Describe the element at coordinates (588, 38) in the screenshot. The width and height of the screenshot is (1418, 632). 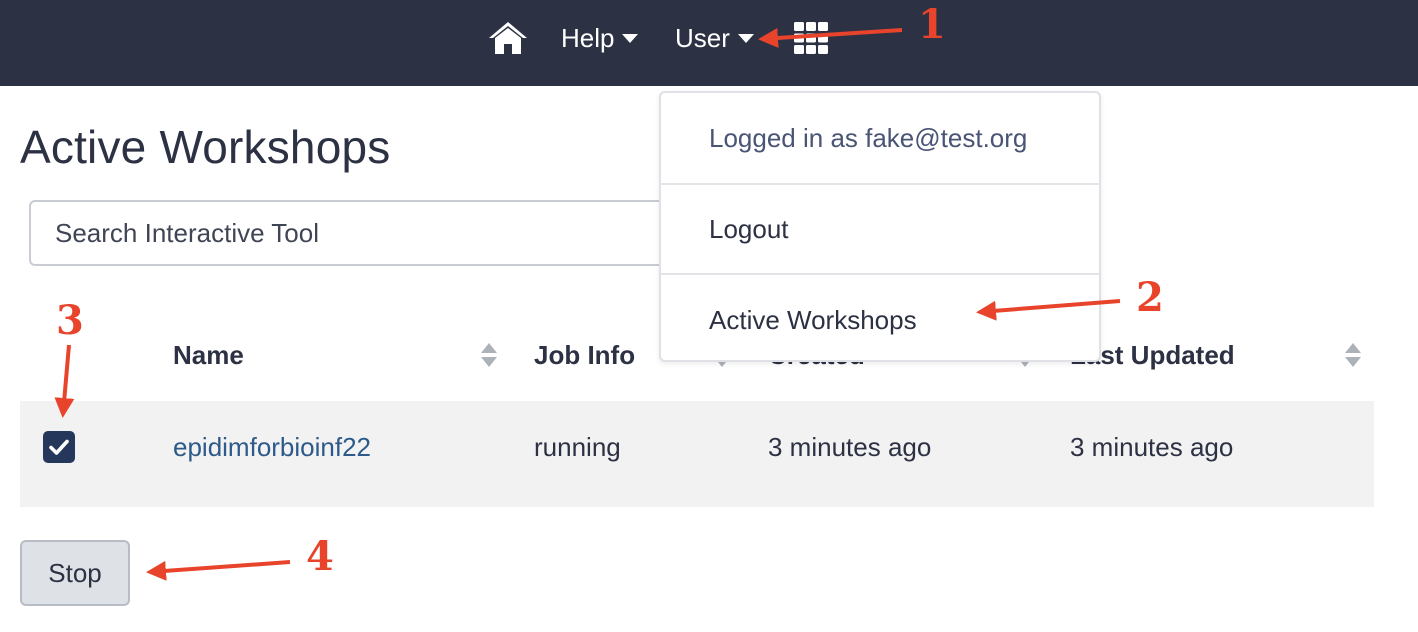
I see `help-menu-label: Help` at that location.